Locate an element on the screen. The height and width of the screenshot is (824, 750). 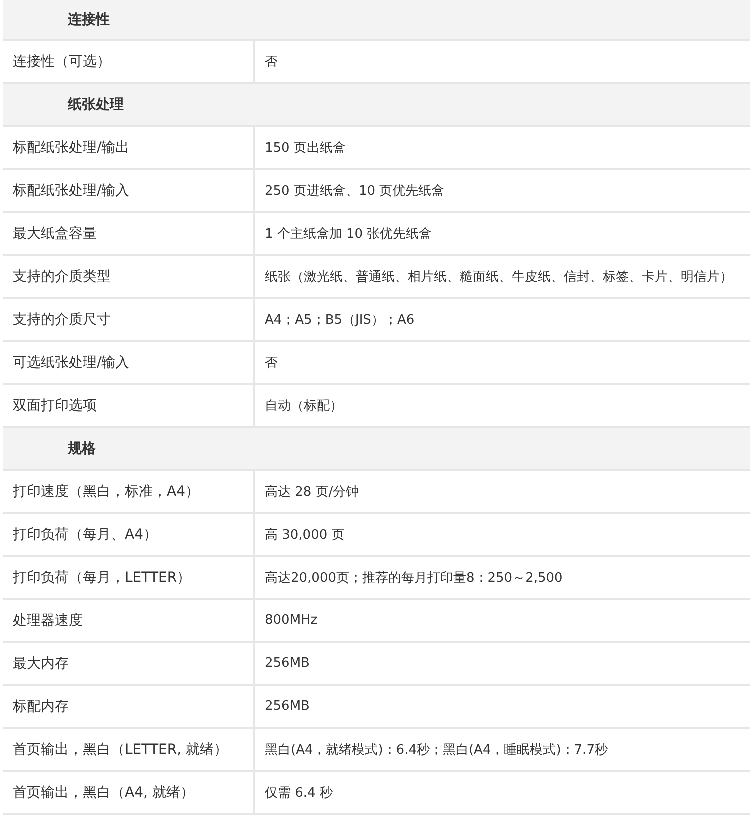
spec-value: 纸张（激光纸、普通纸、相片纸、糙面纸、牛皮纸、信封、标签、卡片、明信片） is located at coordinates (499, 277).